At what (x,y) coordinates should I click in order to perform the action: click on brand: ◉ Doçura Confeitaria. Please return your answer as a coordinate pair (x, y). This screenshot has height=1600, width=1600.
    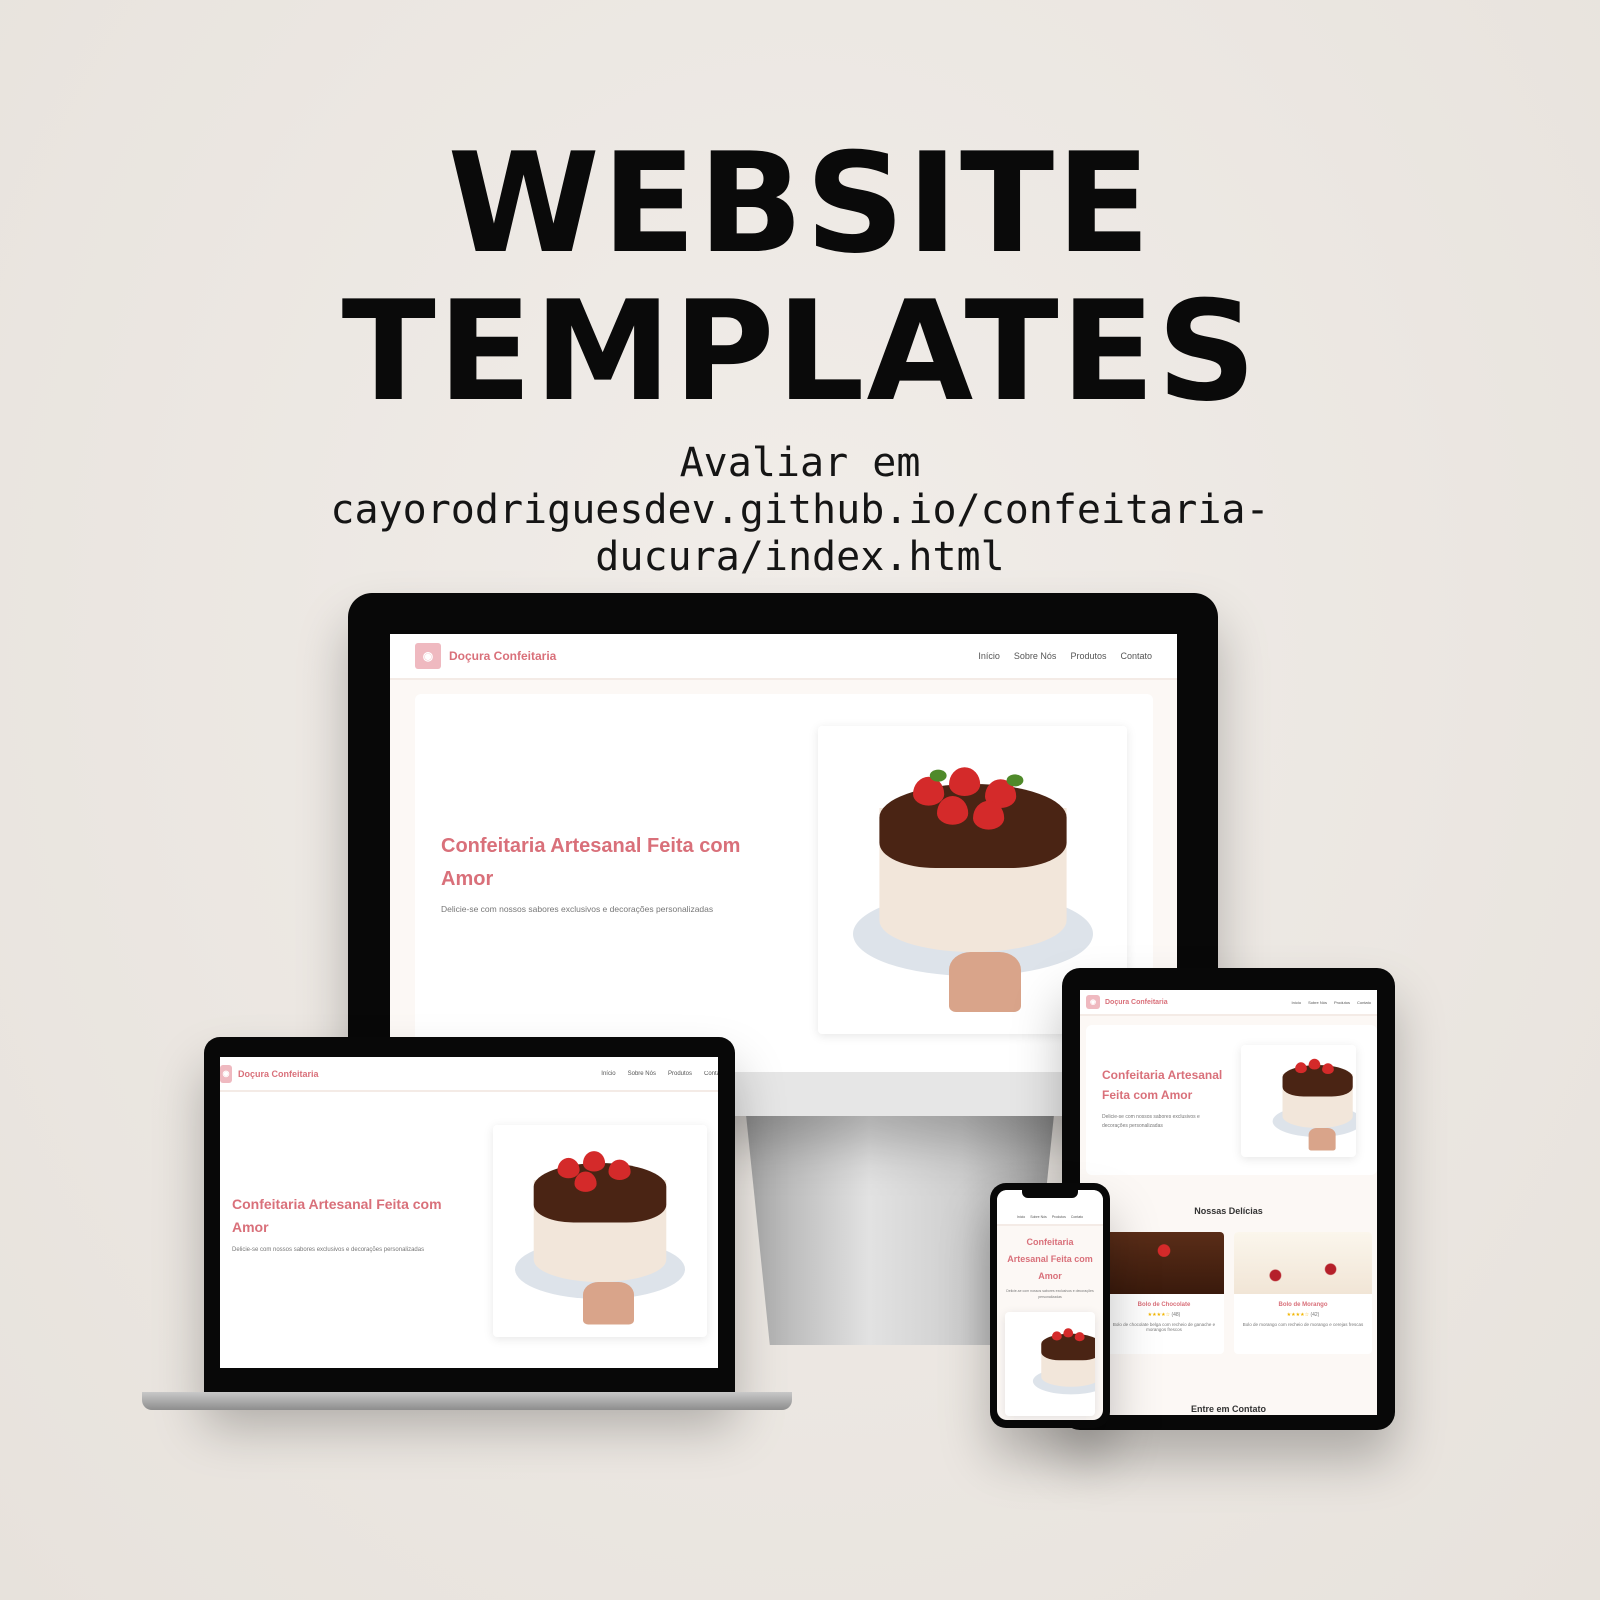
    Looking at the image, I should click on (485, 656).